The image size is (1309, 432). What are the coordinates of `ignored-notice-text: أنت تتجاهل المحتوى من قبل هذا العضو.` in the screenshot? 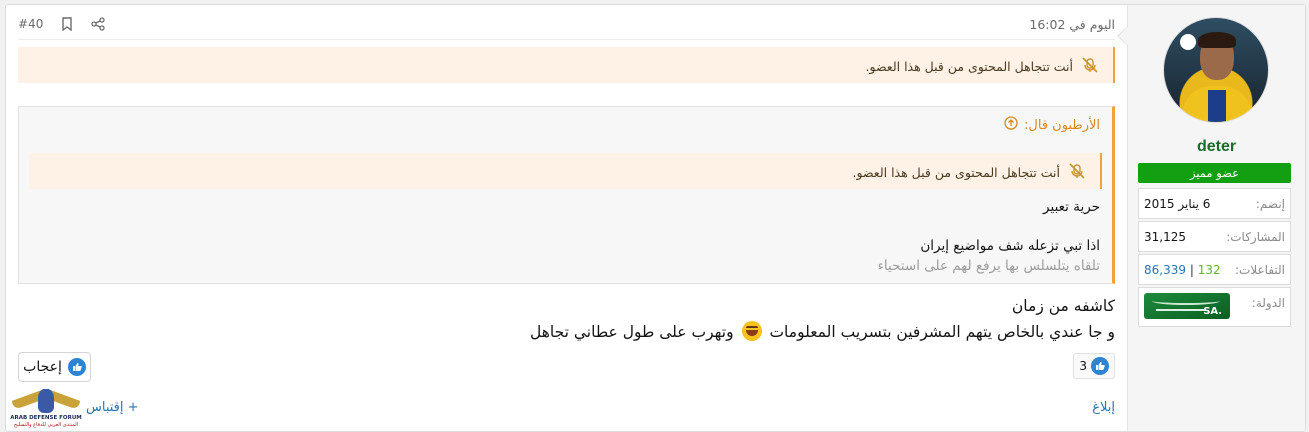 It's located at (969, 66).